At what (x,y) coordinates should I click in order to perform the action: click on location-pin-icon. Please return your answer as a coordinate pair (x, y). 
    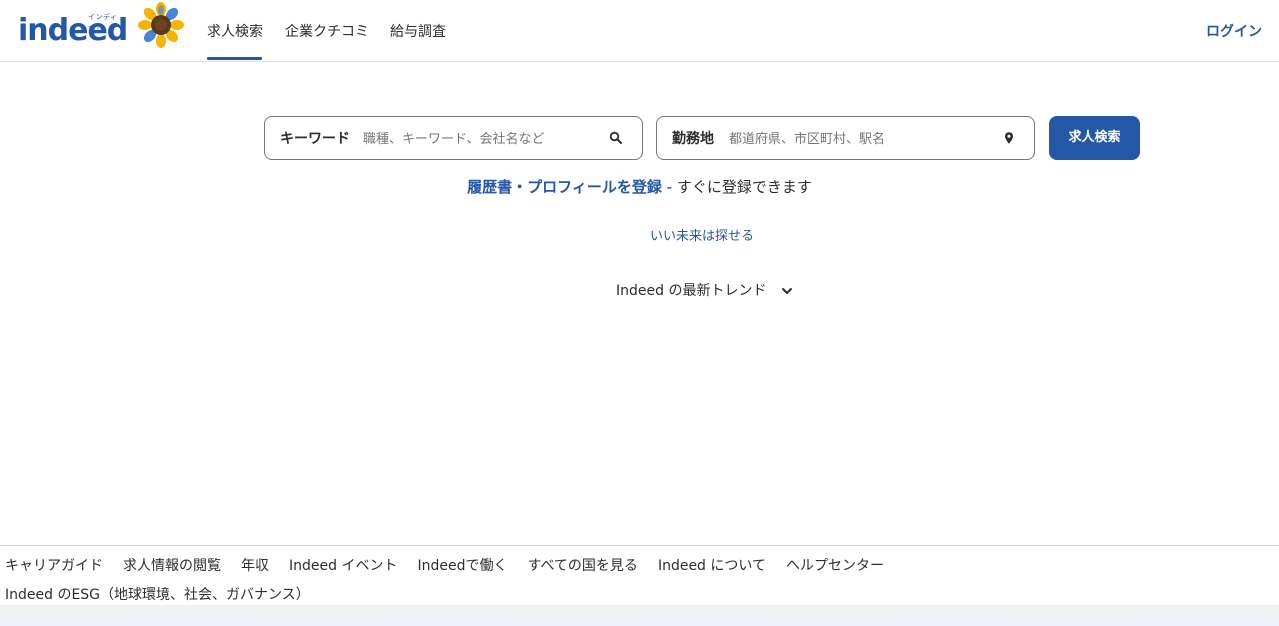
    Looking at the image, I should click on (1009, 138).